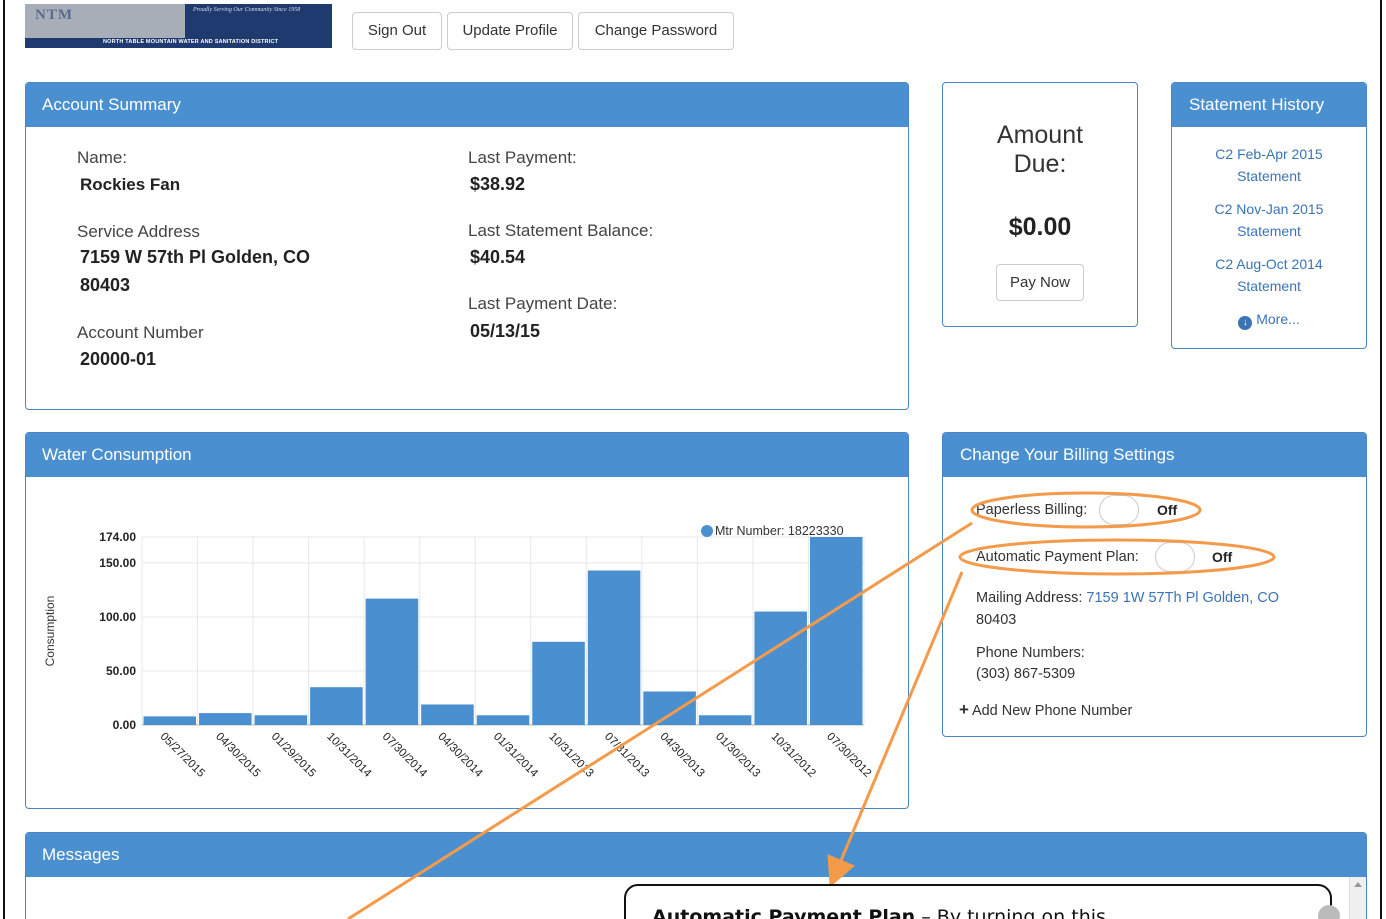 Image resolution: width=1386 pixels, height=919 pixels. What do you see at coordinates (467, 455) in the screenshot?
I see `water-consumption-title: Water Consumption` at bounding box center [467, 455].